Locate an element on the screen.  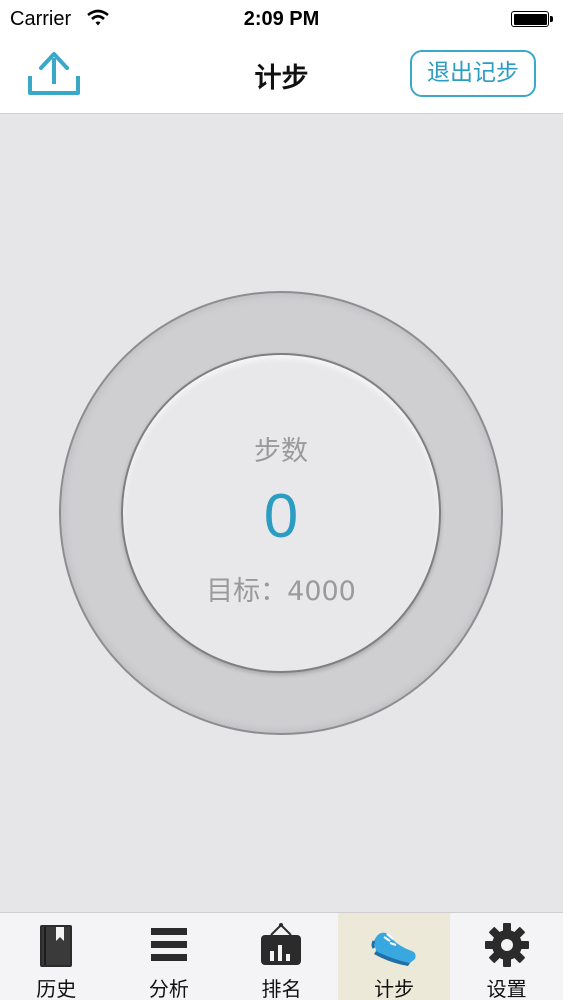
tab-label: 设置 is located at coordinates (506, 988).